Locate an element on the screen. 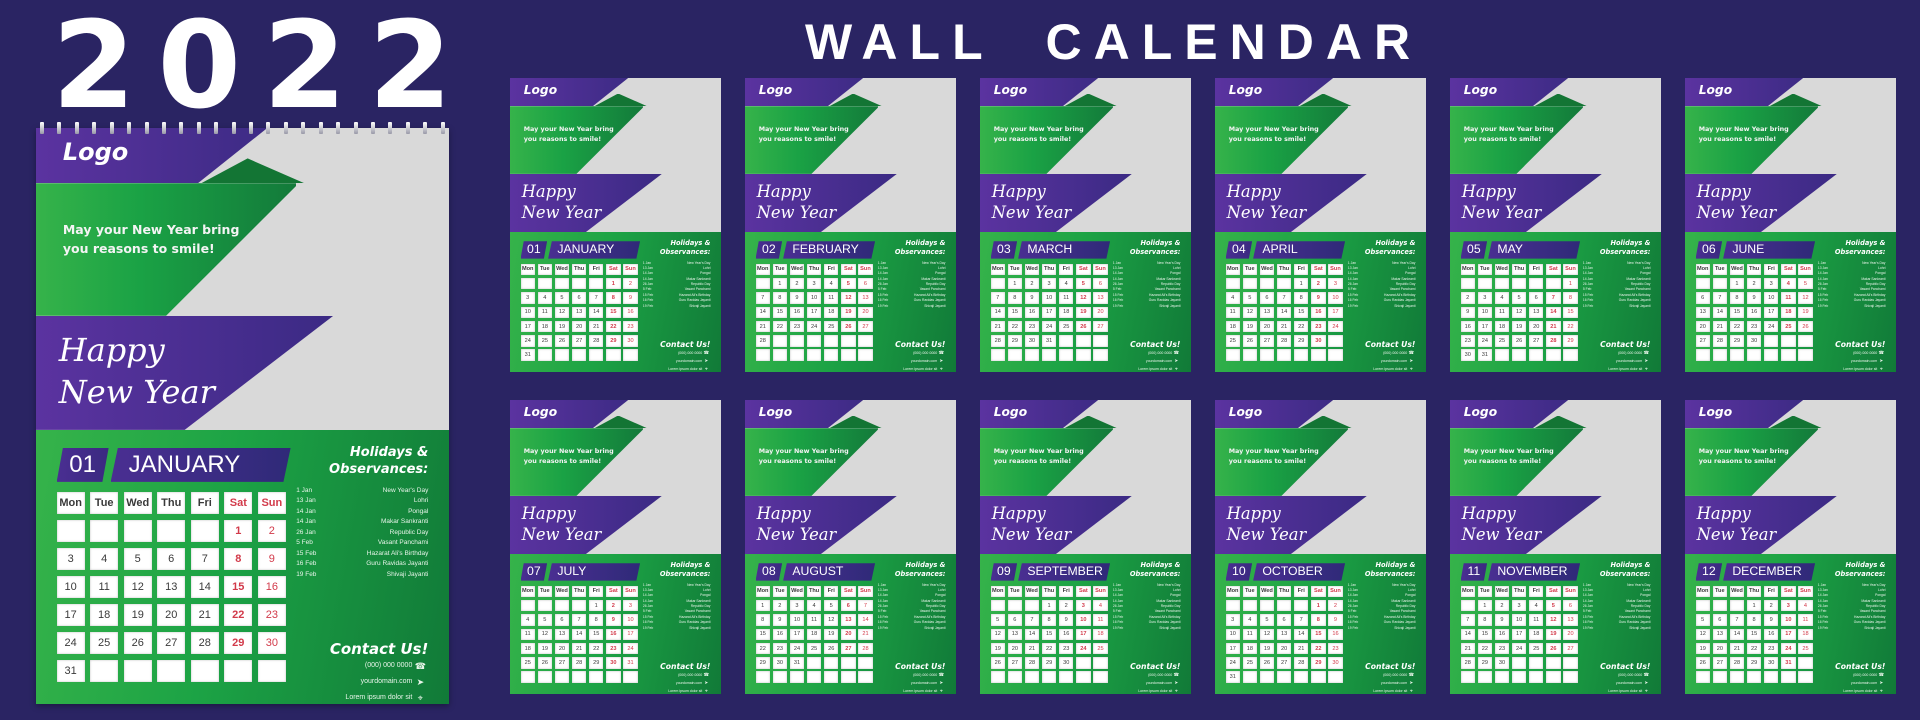  contact-text: (000) 000 0000 is located at coordinates (925, 675).